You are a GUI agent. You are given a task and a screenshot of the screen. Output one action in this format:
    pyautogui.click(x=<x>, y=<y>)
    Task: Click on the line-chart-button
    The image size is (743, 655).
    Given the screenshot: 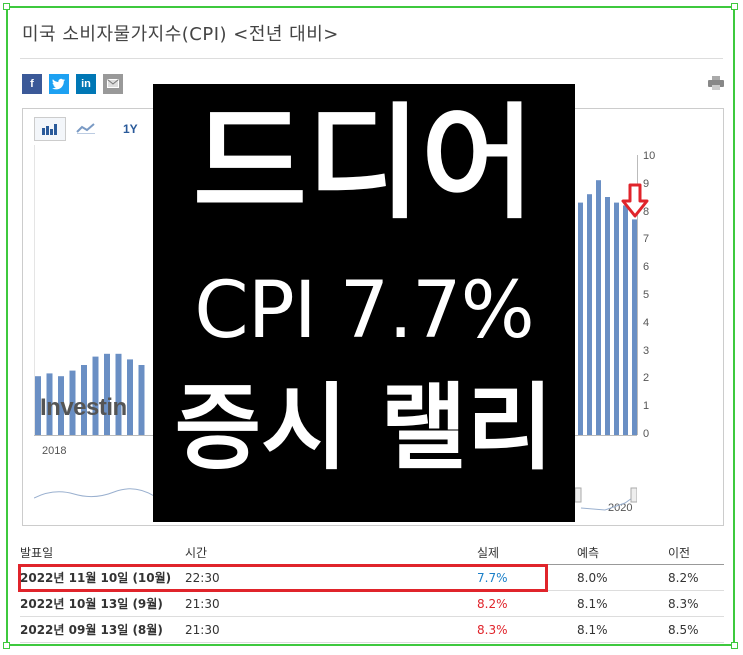 What is the action you would take?
    pyautogui.click(x=87, y=129)
    